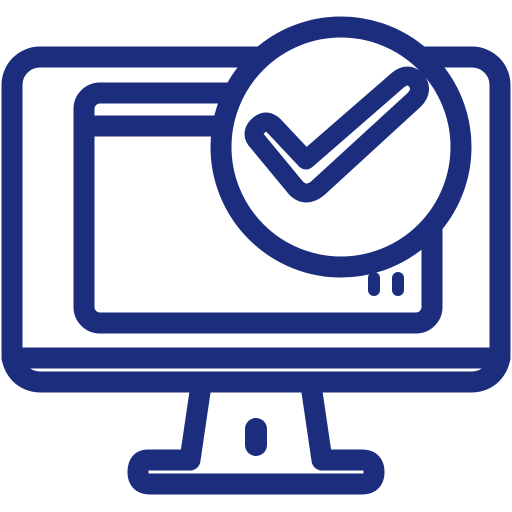 The height and width of the screenshot is (512, 512). I want to click on power-button, so click(256, 437).